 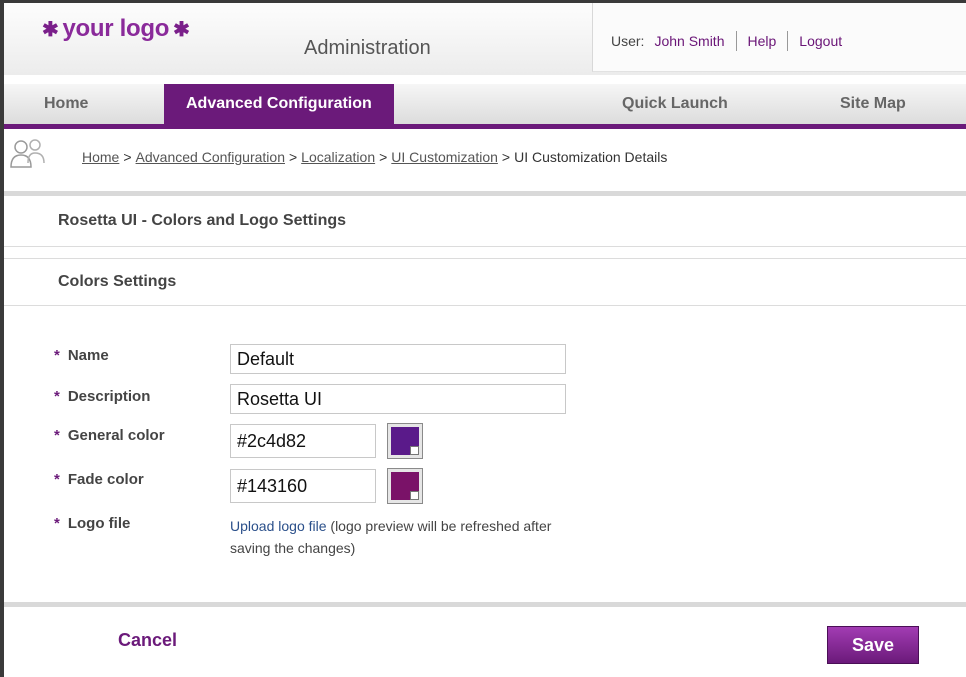 I want to click on logo-right-icon: ✱, so click(x=181, y=29).